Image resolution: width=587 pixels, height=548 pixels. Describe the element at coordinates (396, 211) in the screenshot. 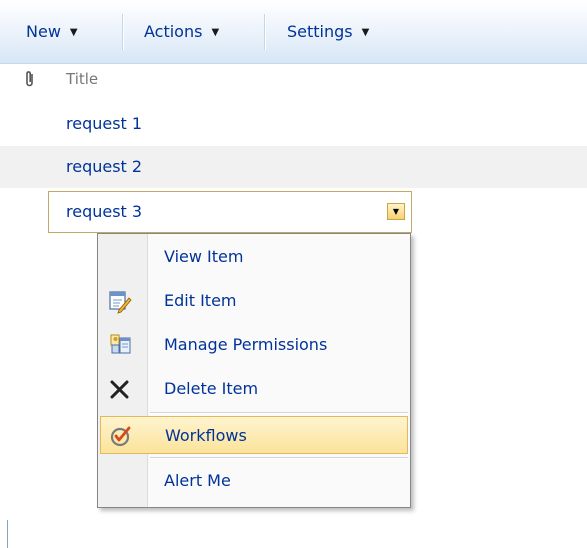

I see `item-menu-dropdown-button: ▼` at that location.